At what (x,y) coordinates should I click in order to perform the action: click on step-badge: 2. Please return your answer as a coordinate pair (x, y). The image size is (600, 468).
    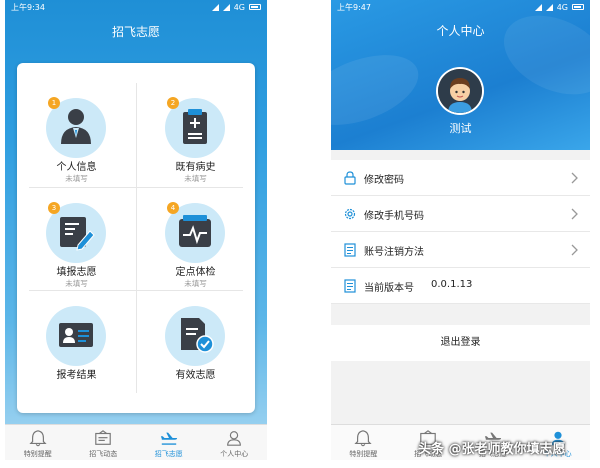
    Looking at the image, I should click on (173, 103).